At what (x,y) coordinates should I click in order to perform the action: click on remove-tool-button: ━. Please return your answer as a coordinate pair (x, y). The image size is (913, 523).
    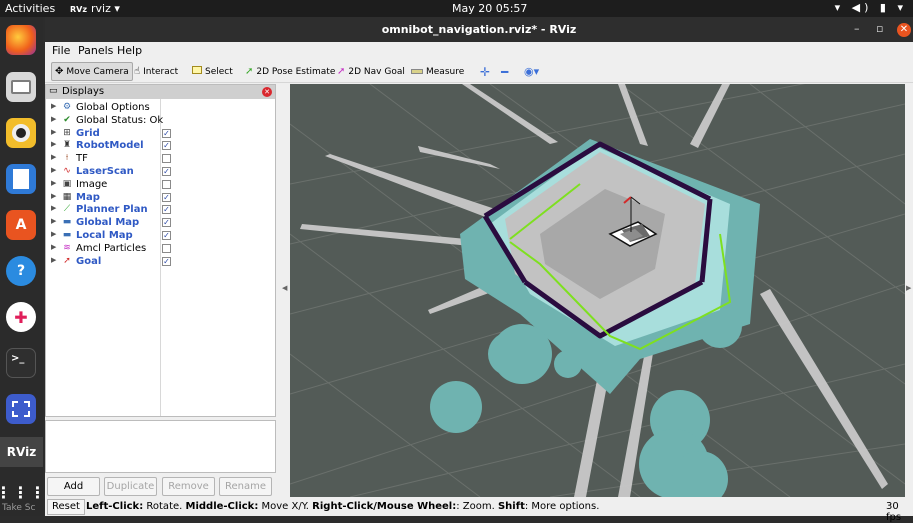
    Looking at the image, I should click on (504, 71).